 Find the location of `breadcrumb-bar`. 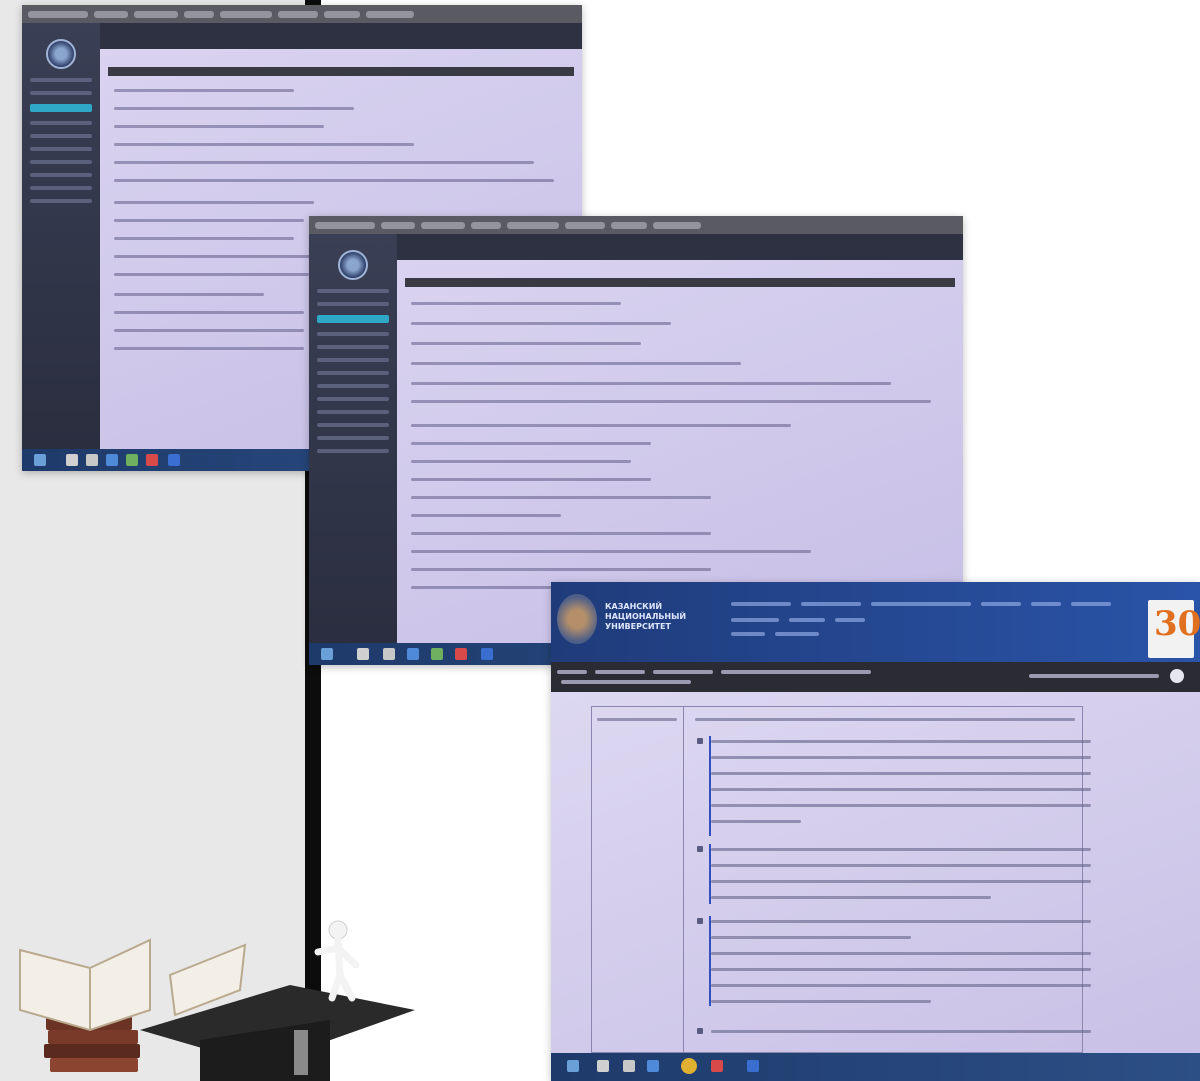

breadcrumb-bar is located at coordinates (875, 677).